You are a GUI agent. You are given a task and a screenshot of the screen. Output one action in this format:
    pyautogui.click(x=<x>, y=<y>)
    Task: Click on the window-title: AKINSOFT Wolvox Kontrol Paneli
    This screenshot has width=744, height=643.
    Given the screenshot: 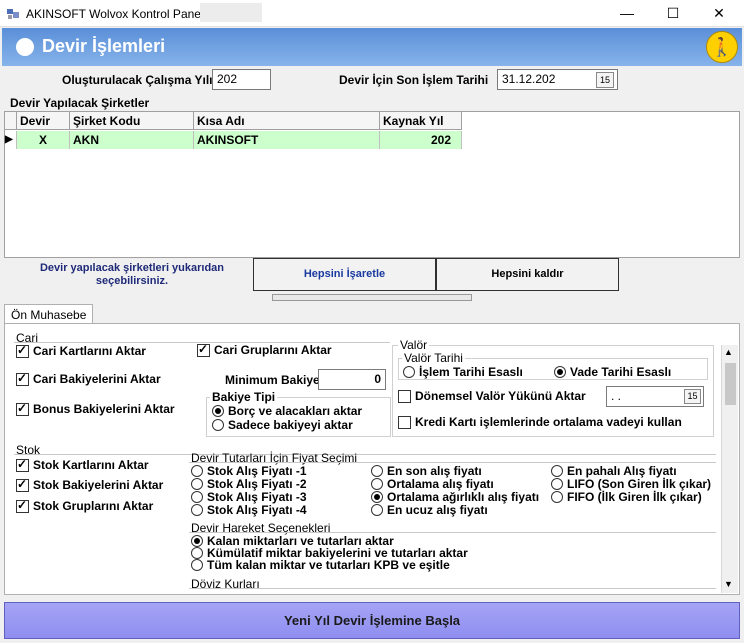 What is the action you would take?
    pyautogui.click(x=116, y=14)
    